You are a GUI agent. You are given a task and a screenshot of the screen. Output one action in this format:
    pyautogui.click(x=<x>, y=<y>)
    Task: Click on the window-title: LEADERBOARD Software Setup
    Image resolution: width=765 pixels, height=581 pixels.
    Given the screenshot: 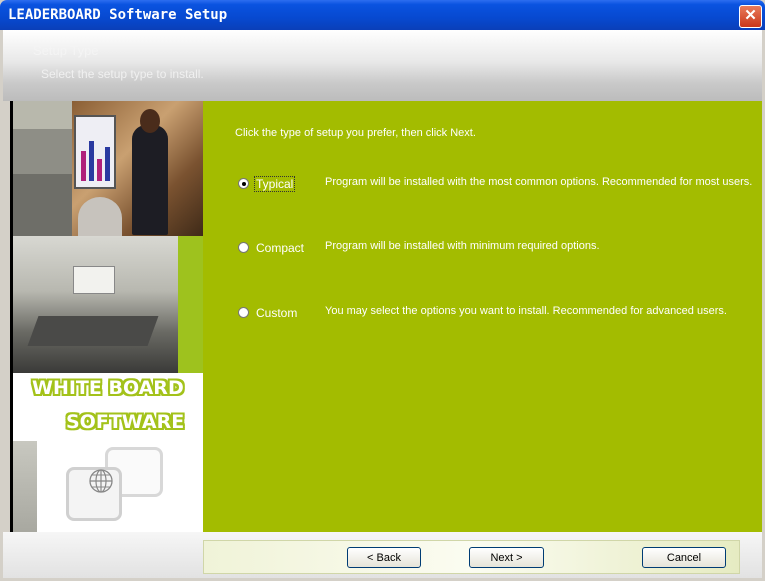 What is the action you would take?
    pyautogui.click(x=118, y=15)
    